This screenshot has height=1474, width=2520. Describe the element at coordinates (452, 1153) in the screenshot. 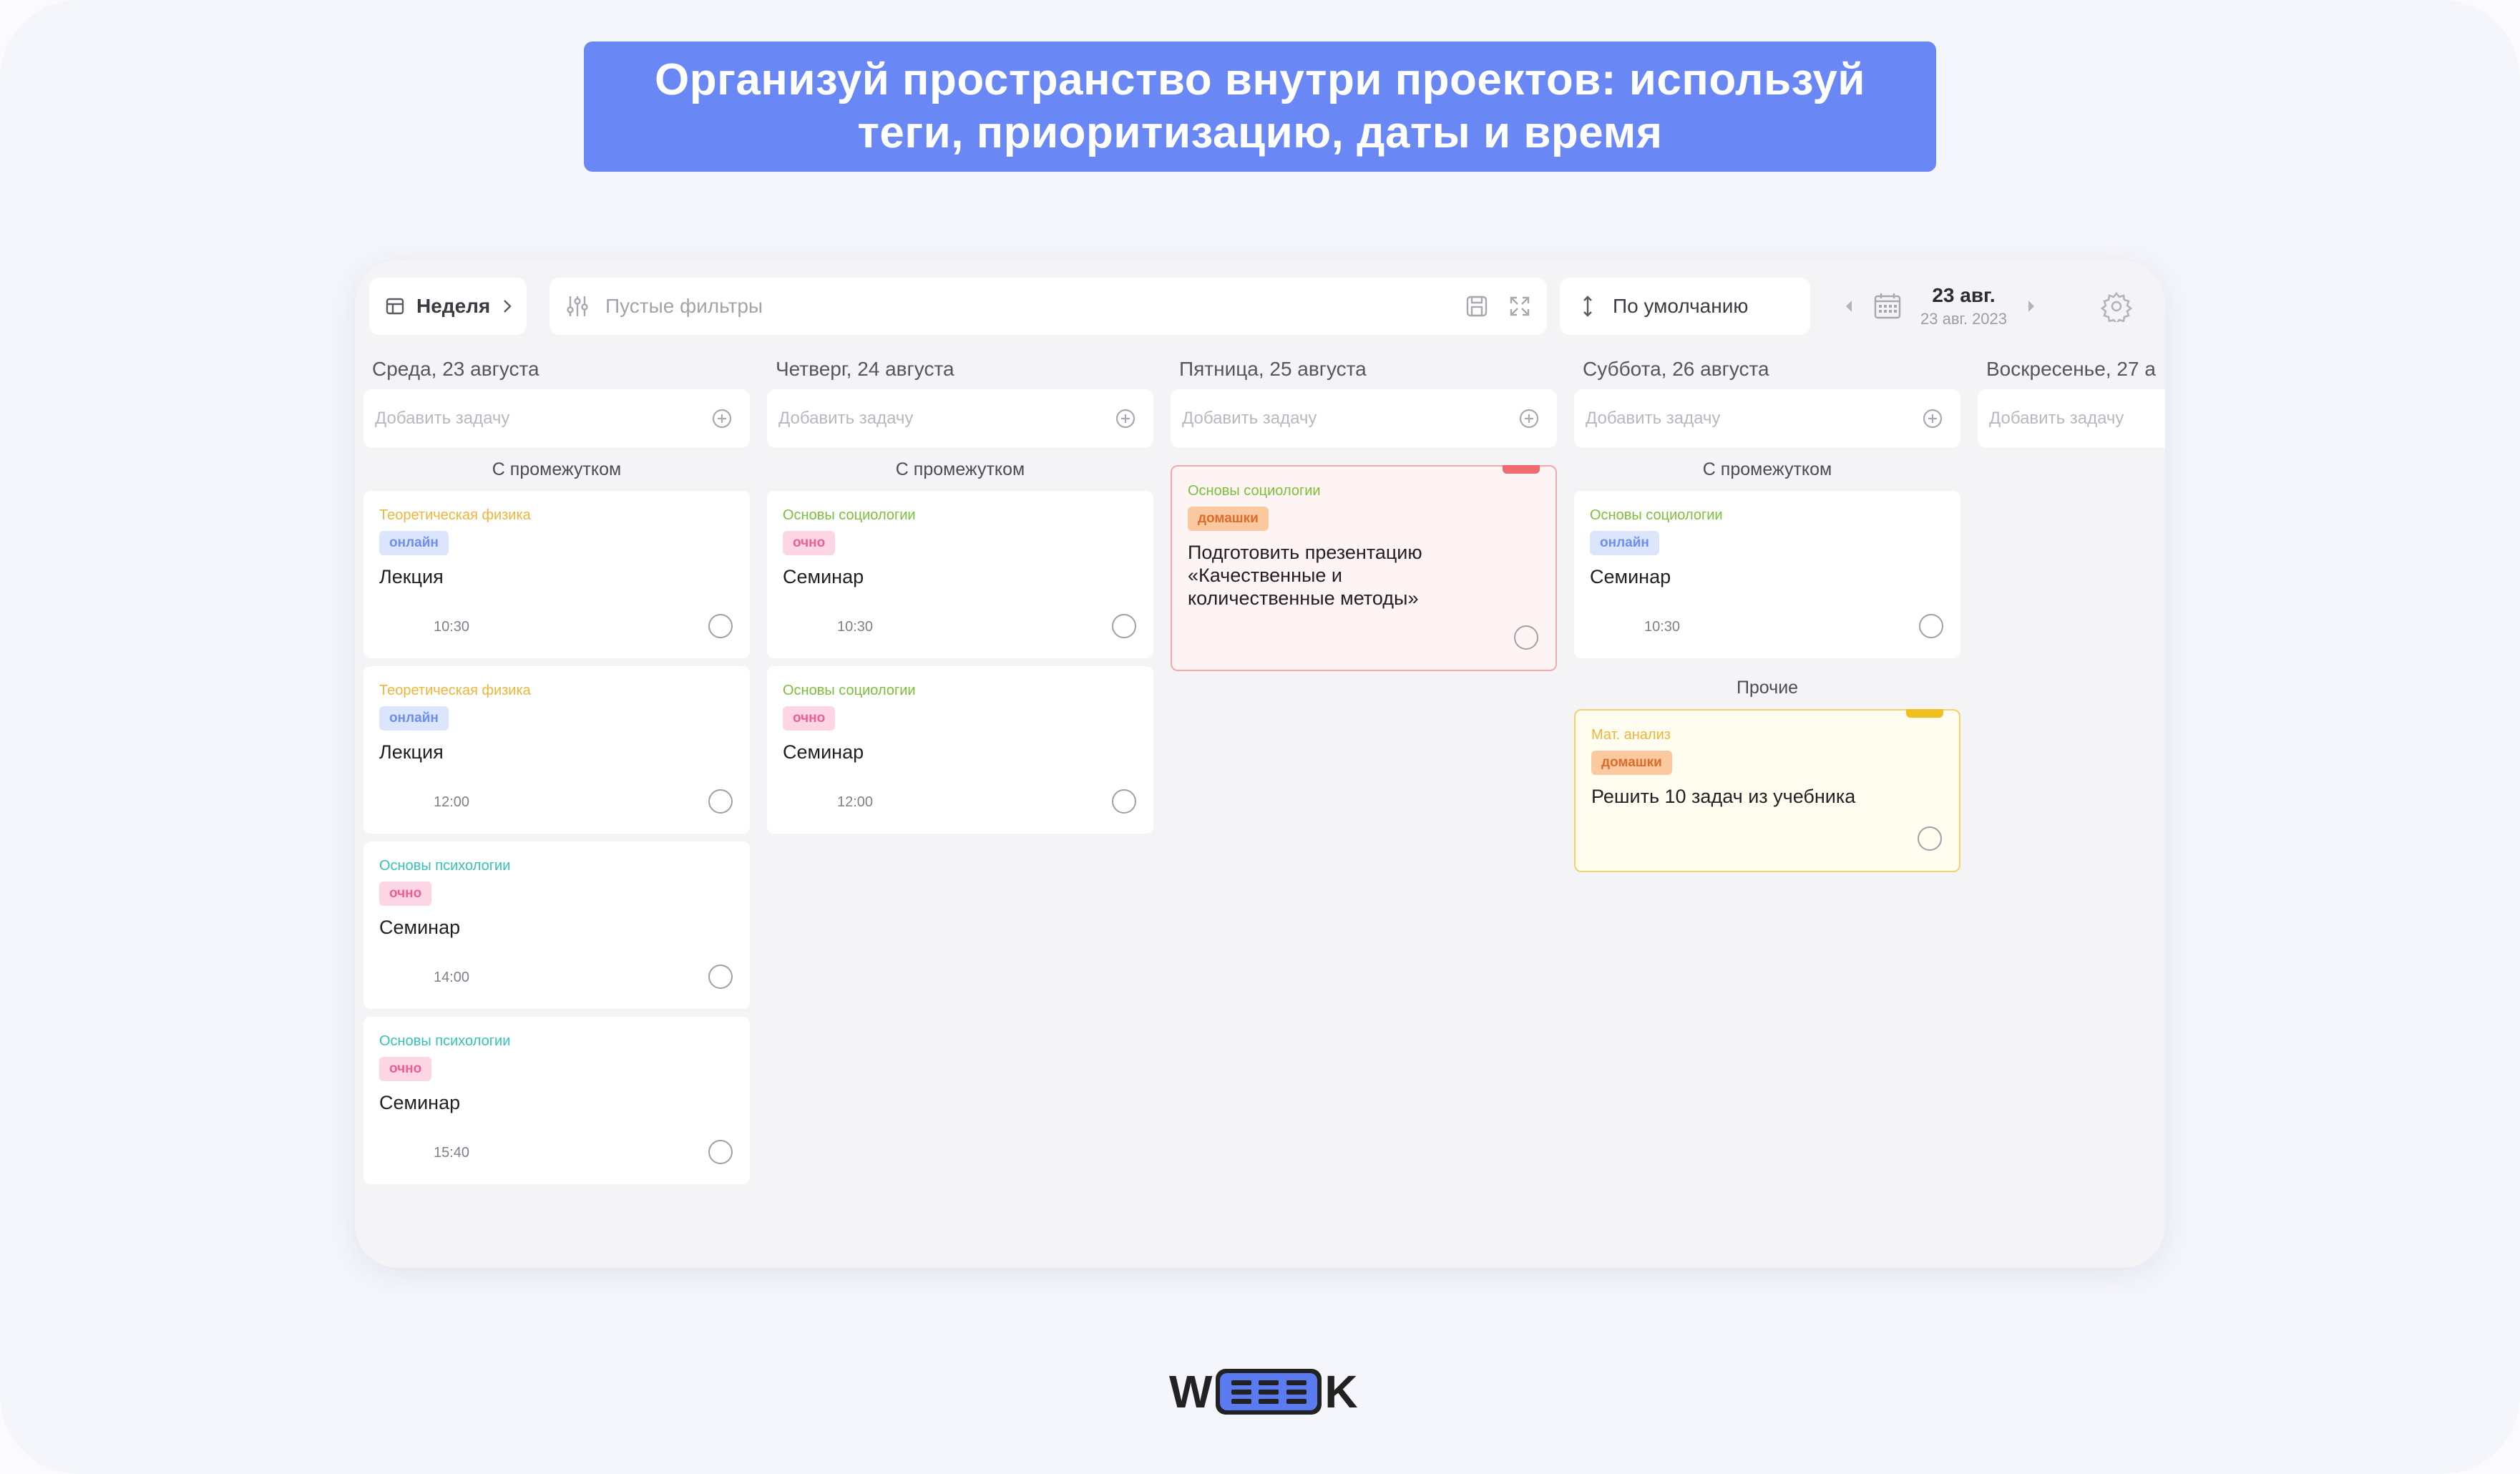

I see `task-time: 15:40` at that location.